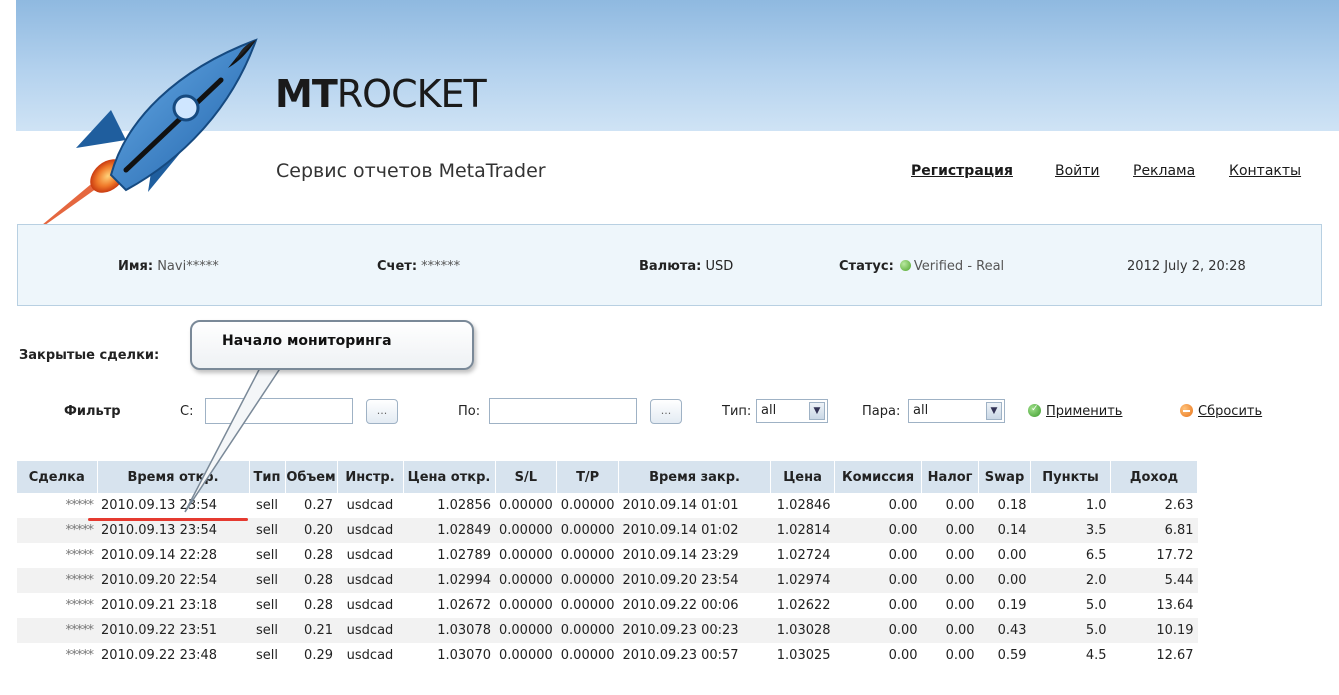 The width and height of the screenshot is (1339, 695). Describe the element at coordinates (1154, 477) in the screenshot. I see `column-header: Доход` at that location.